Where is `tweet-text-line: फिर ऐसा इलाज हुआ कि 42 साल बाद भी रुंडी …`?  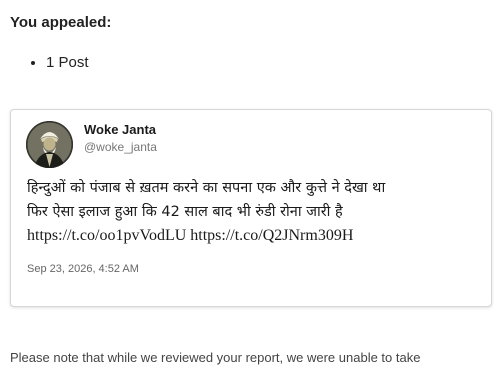
tweet-text-line: फिर ऐसा इलाज हुआ कि 42 साल बाद भी रुंडी … is located at coordinates (185, 212).